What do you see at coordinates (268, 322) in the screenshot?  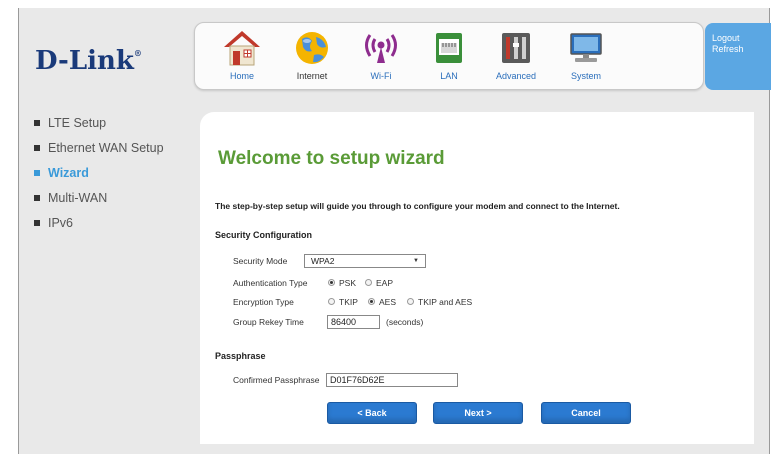 I see `group-rekey-label: Group Rekey Time` at bounding box center [268, 322].